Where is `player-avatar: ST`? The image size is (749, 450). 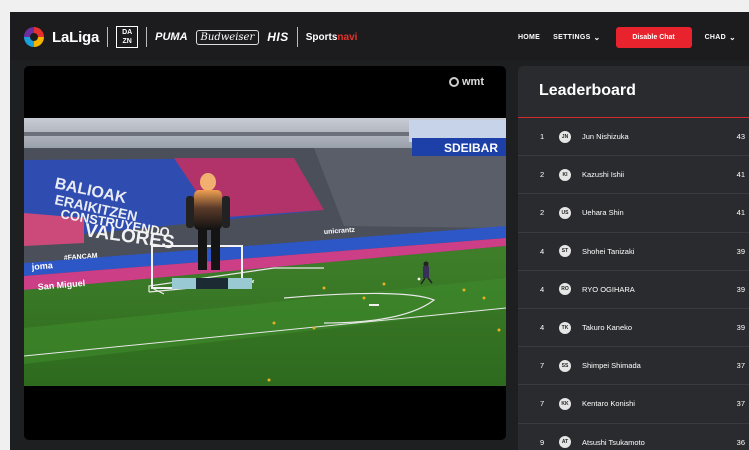
player-avatar: ST is located at coordinates (565, 251).